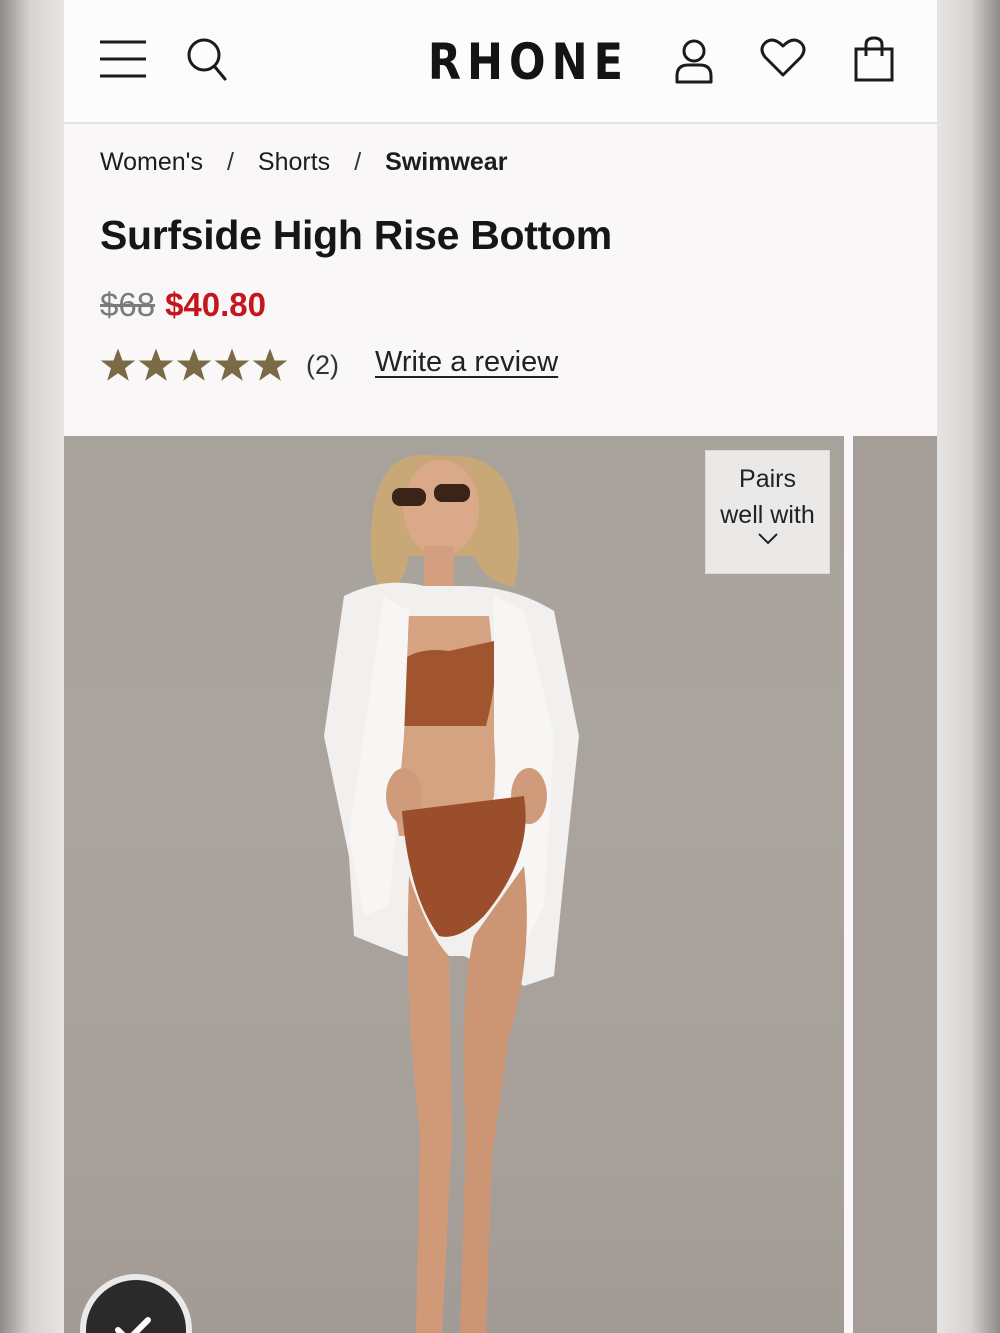  Describe the element at coordinates (151, 162) in the screenshot. I see `breadcrumb-womens: Women's` at that location.